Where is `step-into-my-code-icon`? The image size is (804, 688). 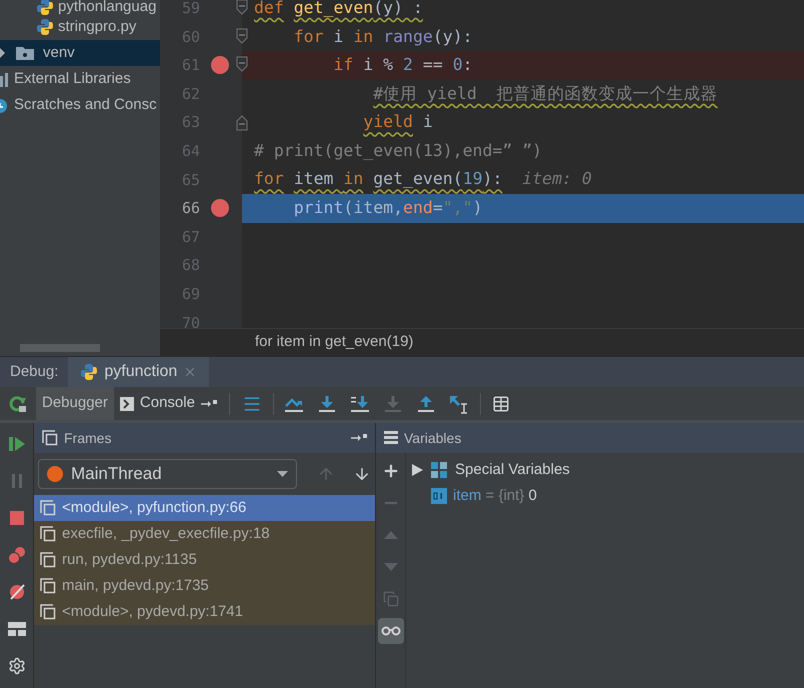 step-into-my-code-icon is located at coordinates (360, 403).